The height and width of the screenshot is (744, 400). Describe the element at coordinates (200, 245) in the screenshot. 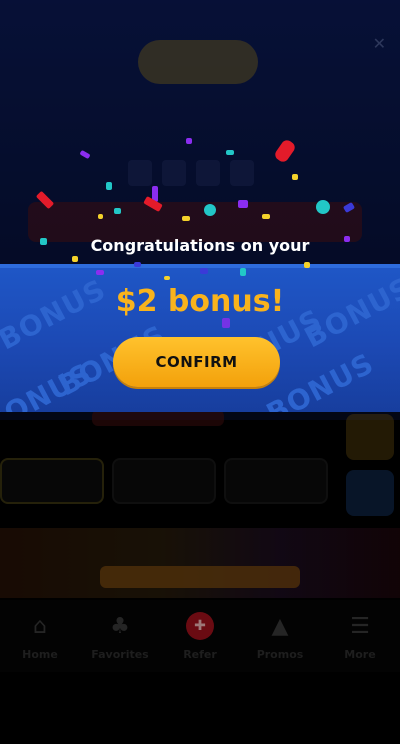

I see `congrats-heading: Congratulations on your` at that location.